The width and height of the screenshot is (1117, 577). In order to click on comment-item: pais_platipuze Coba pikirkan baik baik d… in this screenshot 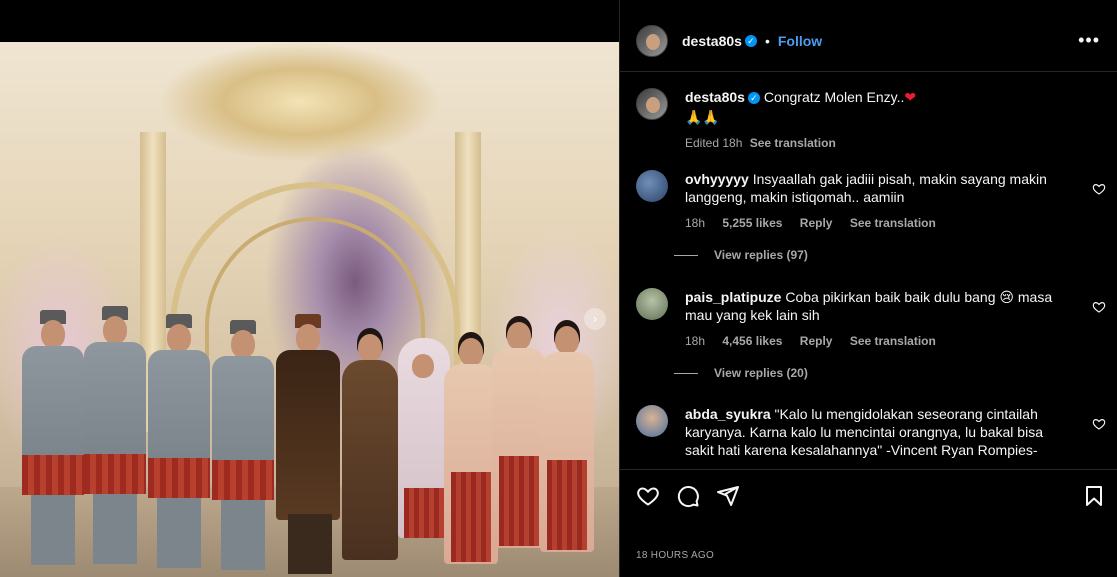, I will do `click(871, 334)`.